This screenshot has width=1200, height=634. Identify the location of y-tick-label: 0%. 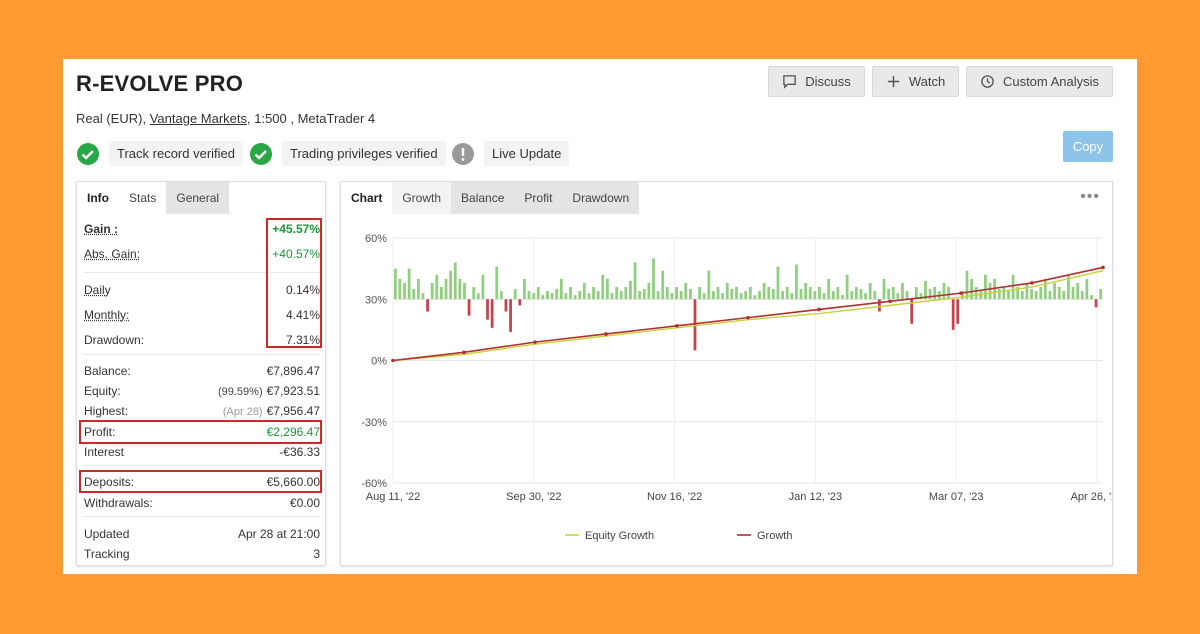
(379, 362).